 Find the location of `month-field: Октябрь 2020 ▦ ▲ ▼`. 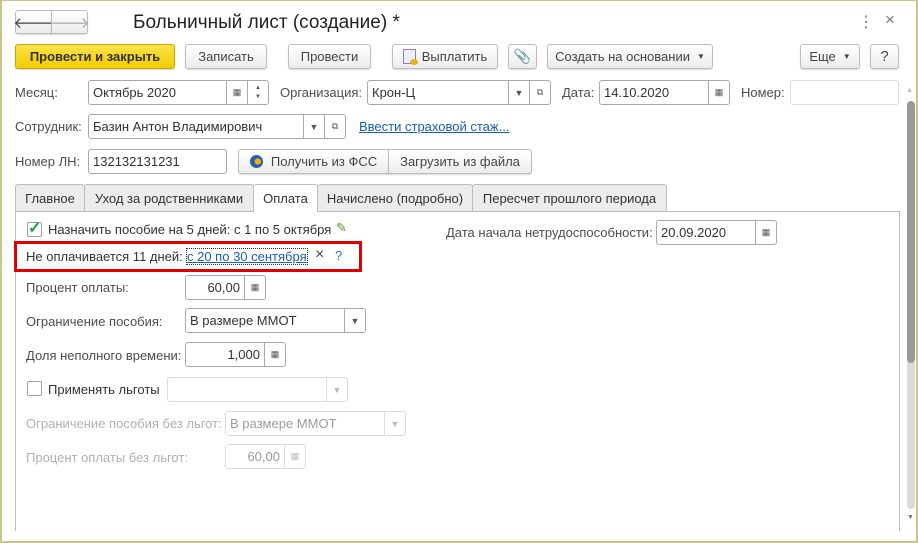

month-field: Октябрь 2020 ▦ ▲ ▼ is located at coordinates (178, 92).